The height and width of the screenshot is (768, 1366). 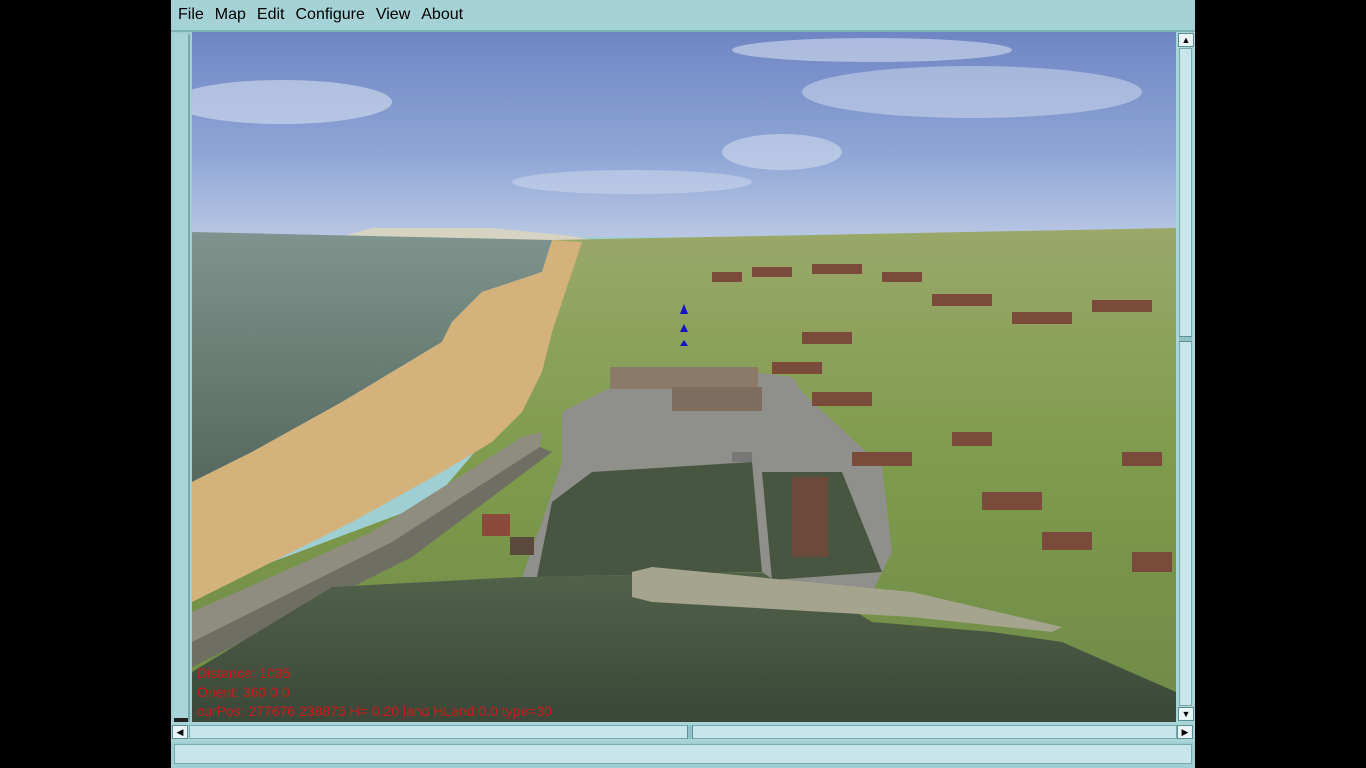 I want to click on vertical-scrollbar: ▲ ▼, so click(x=1185, y=377).